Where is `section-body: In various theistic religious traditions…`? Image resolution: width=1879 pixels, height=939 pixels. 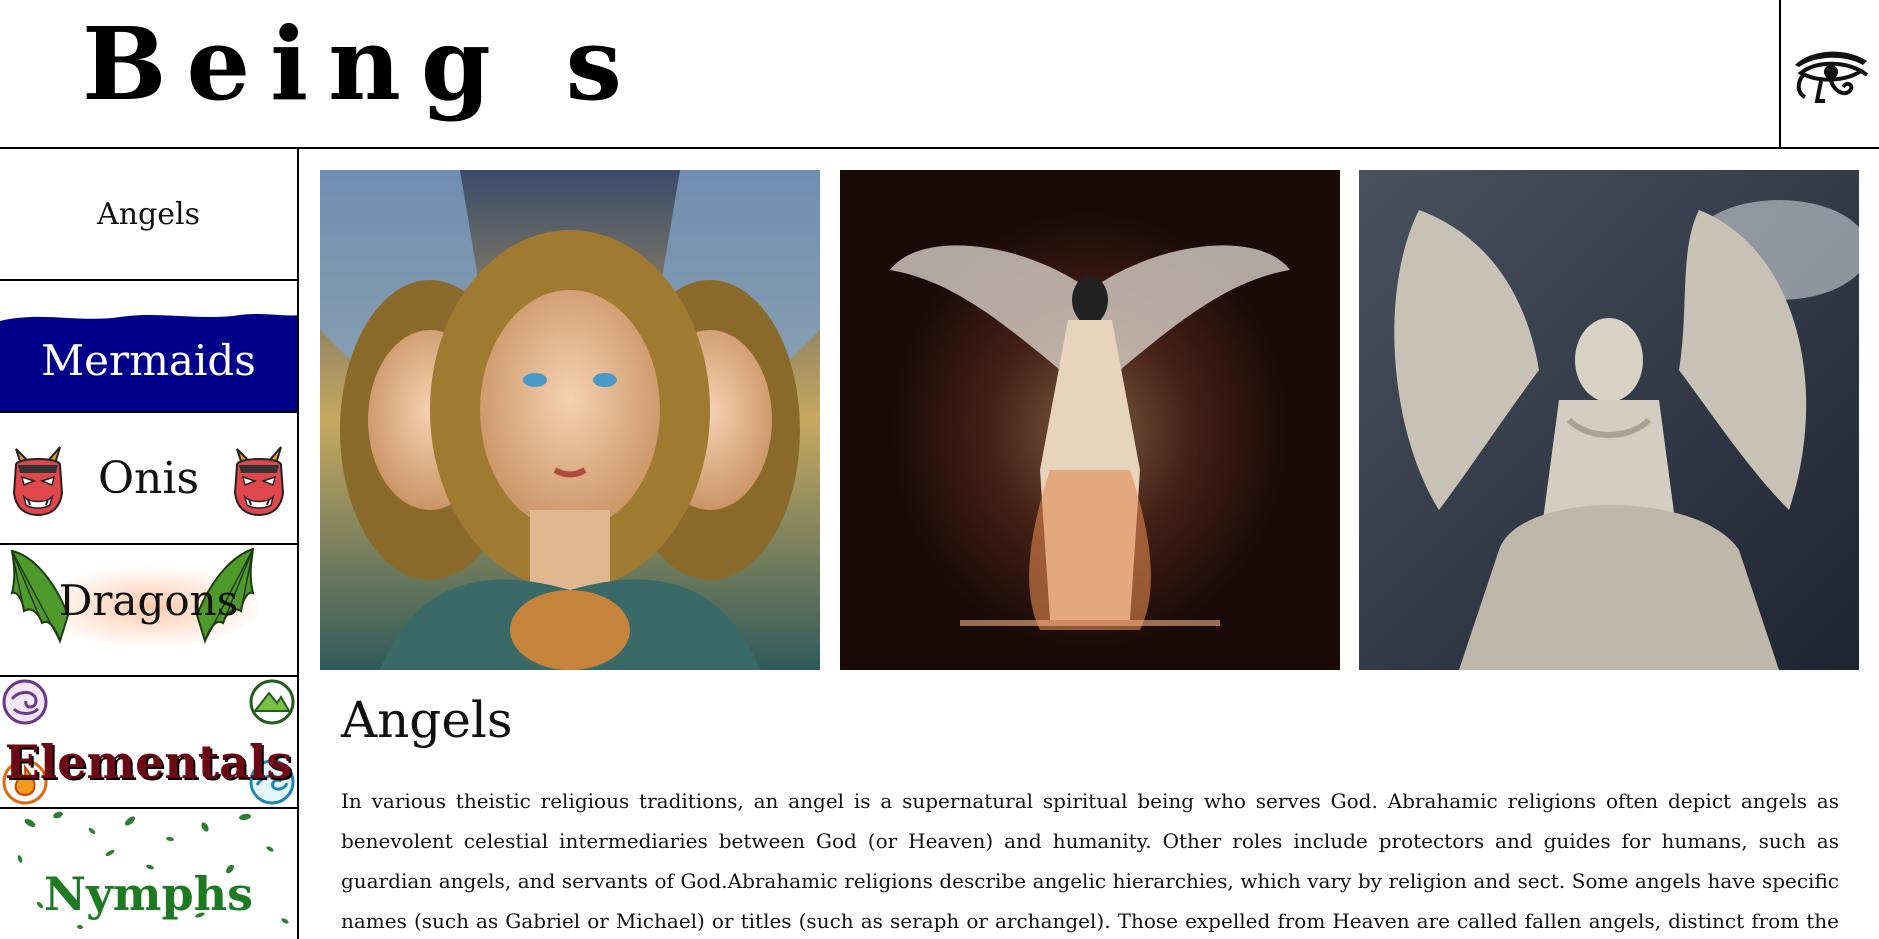 section-body: In various theistic religious traditions… is located at coordinates (1090, 861).